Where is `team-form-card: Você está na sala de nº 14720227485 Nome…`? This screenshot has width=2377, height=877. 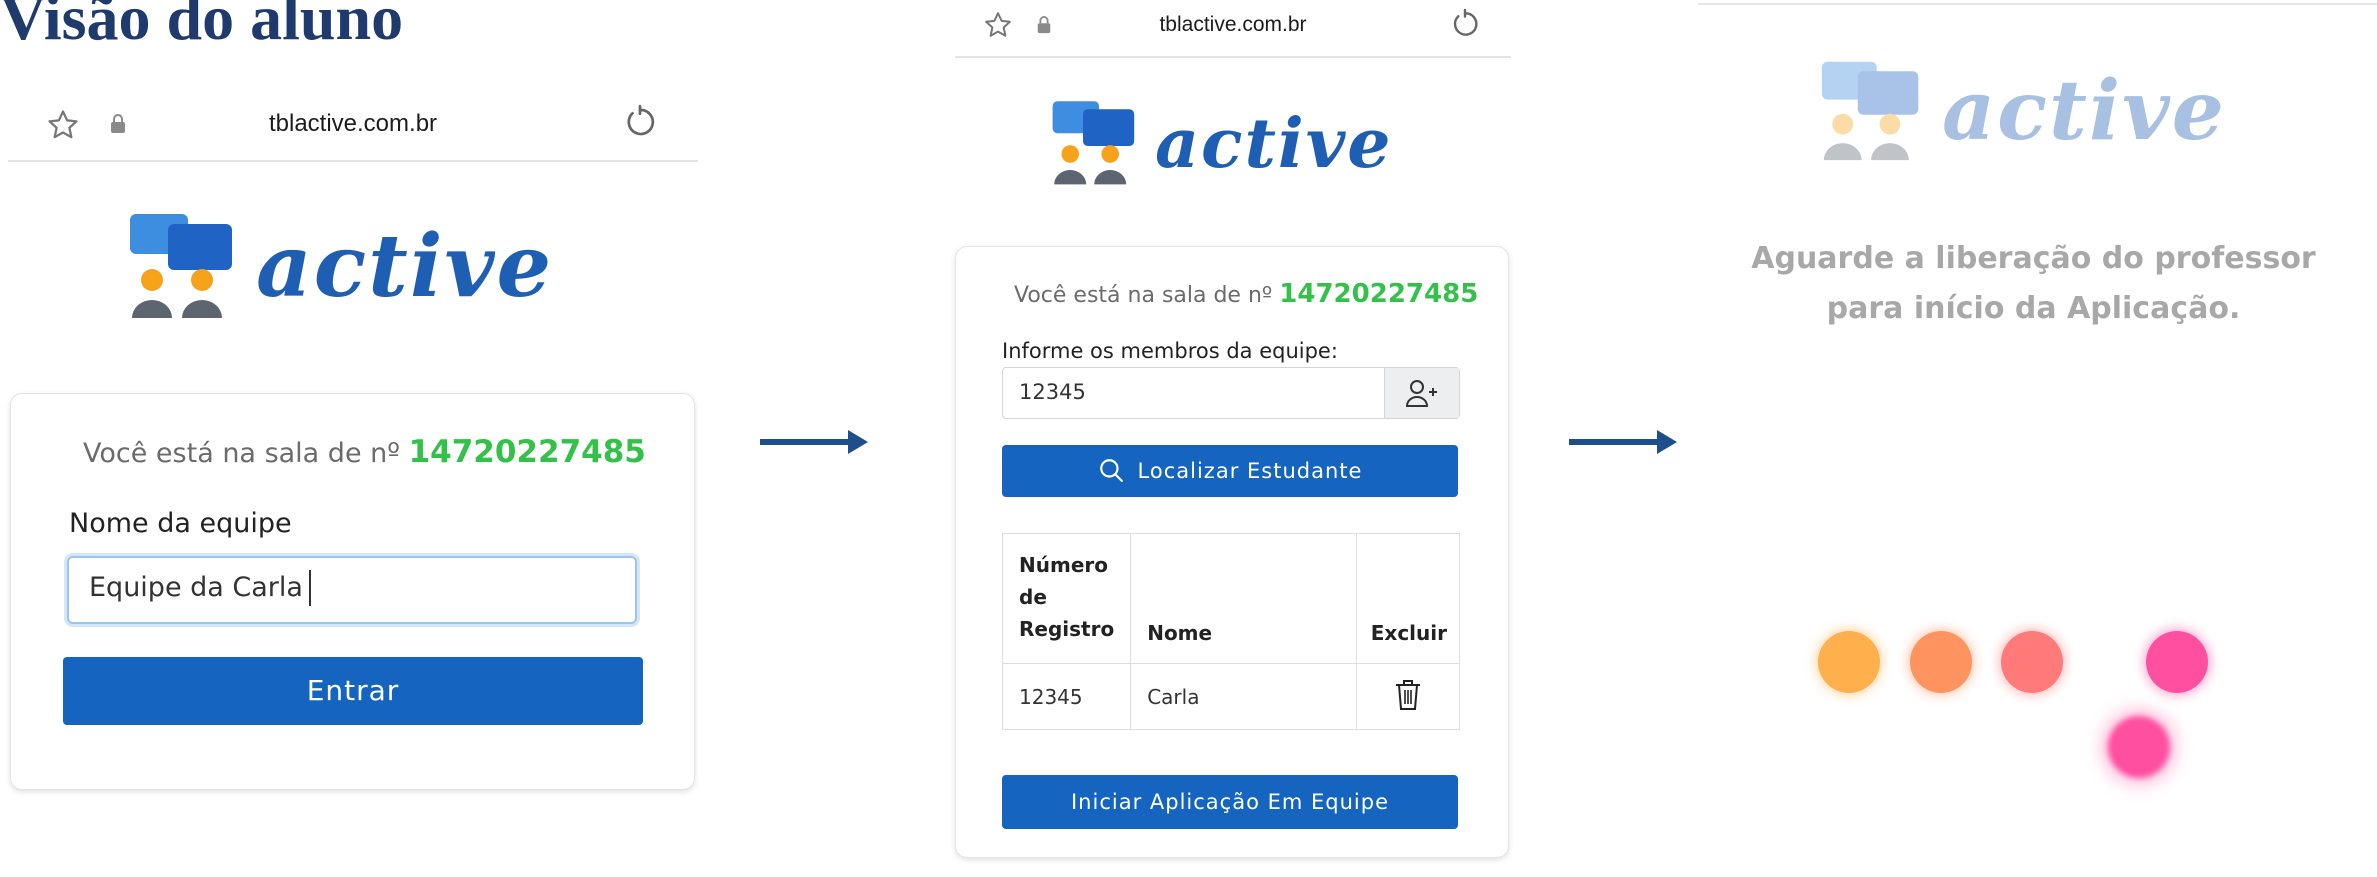 team-form-card: Você está na sala de nº 14720227485 Nome… is located at coordinates (352, 591).